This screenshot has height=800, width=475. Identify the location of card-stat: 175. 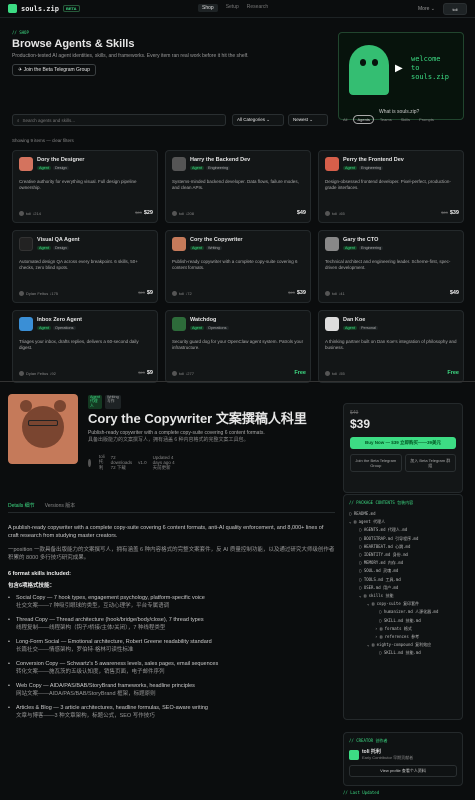
(55, 293).